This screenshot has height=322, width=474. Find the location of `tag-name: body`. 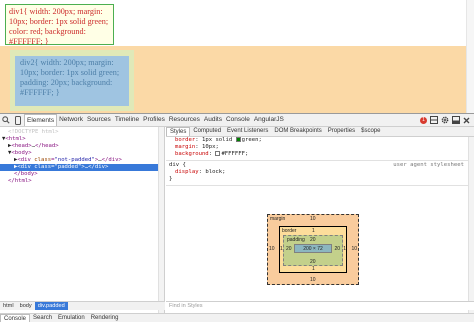

tag-name: body is located at coordinates (27, 174).